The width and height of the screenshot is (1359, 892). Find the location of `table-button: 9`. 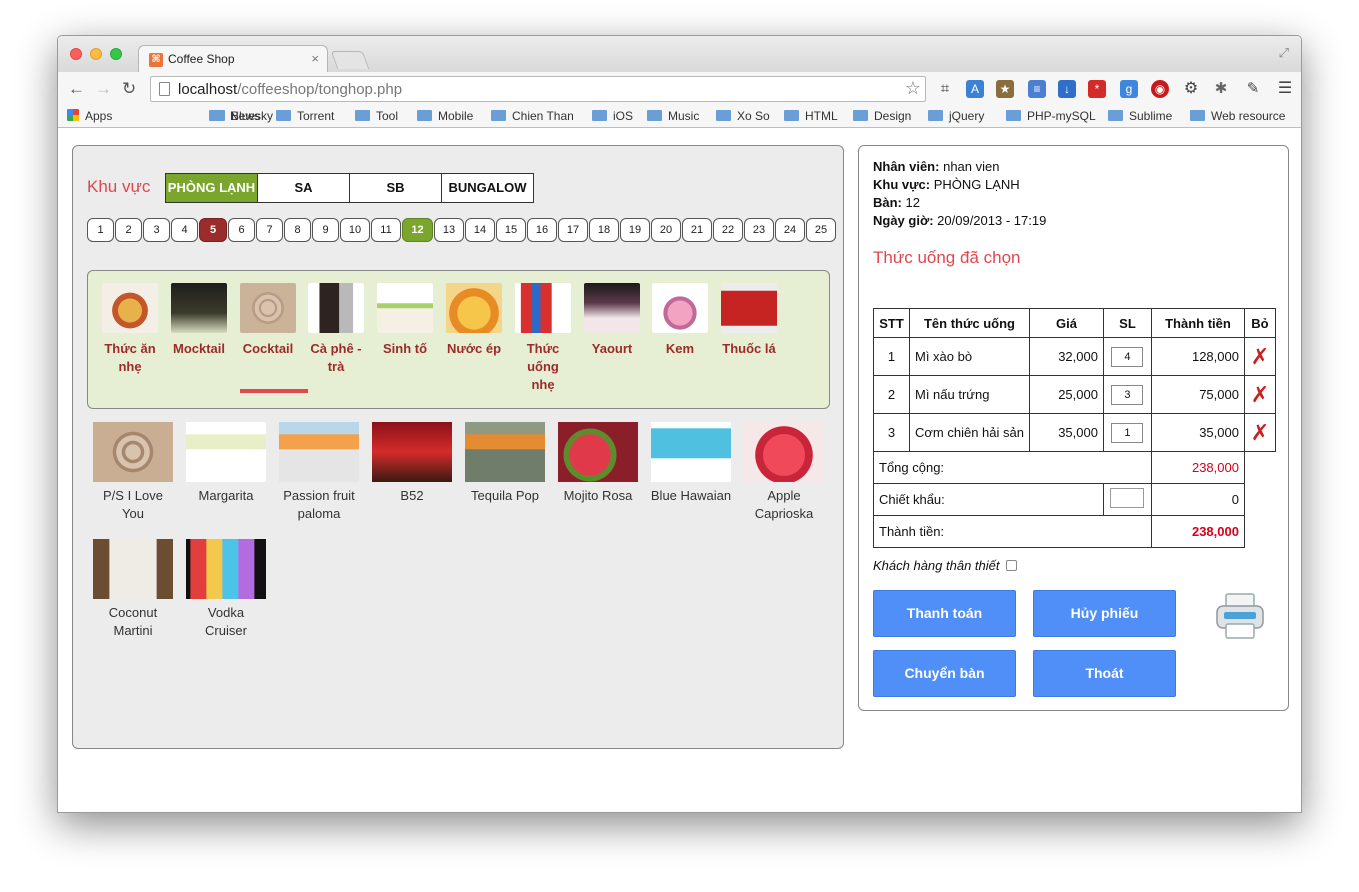

table-button: 9 is located at coordinates (325, 230).